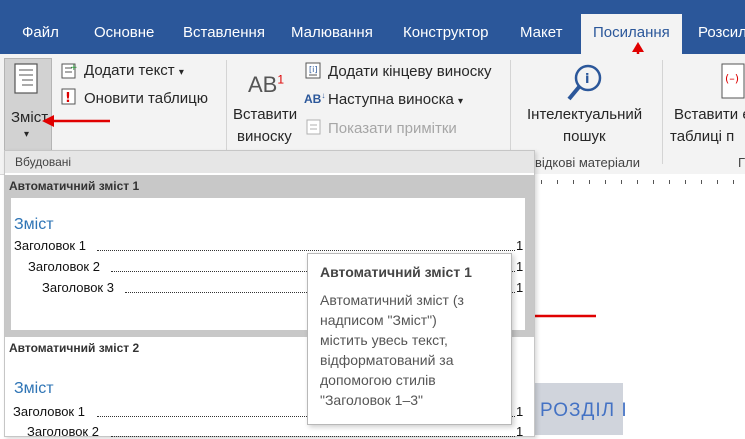 This screenshot has height=439, width=745. Describe the element at coordinates (741, 162) in the screenshot. I see `captions-group-label: Г` at that location.